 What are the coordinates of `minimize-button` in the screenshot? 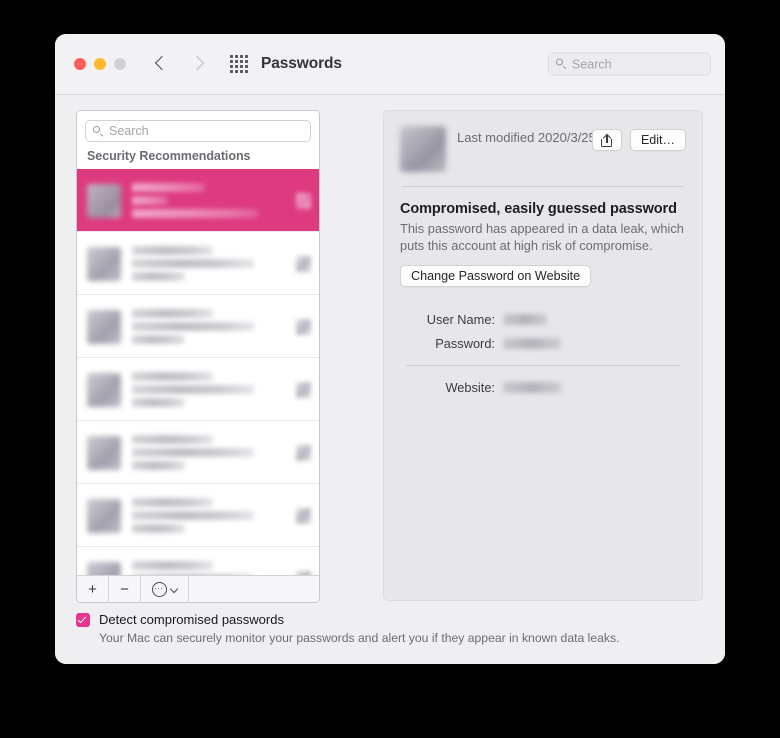 It's located at (100, 64).